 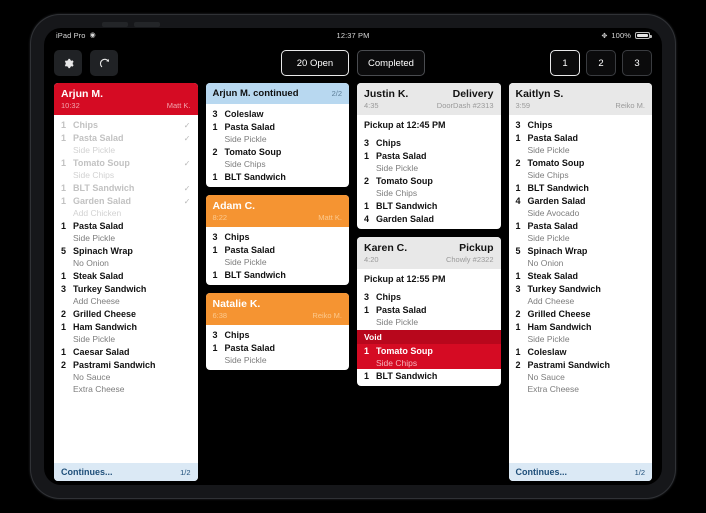 What do you see at coordinates (405, 279) in the screenshot?
I see `pickup-time-label: Pickup at 12:55 PM` at bounding box center [405, 279].